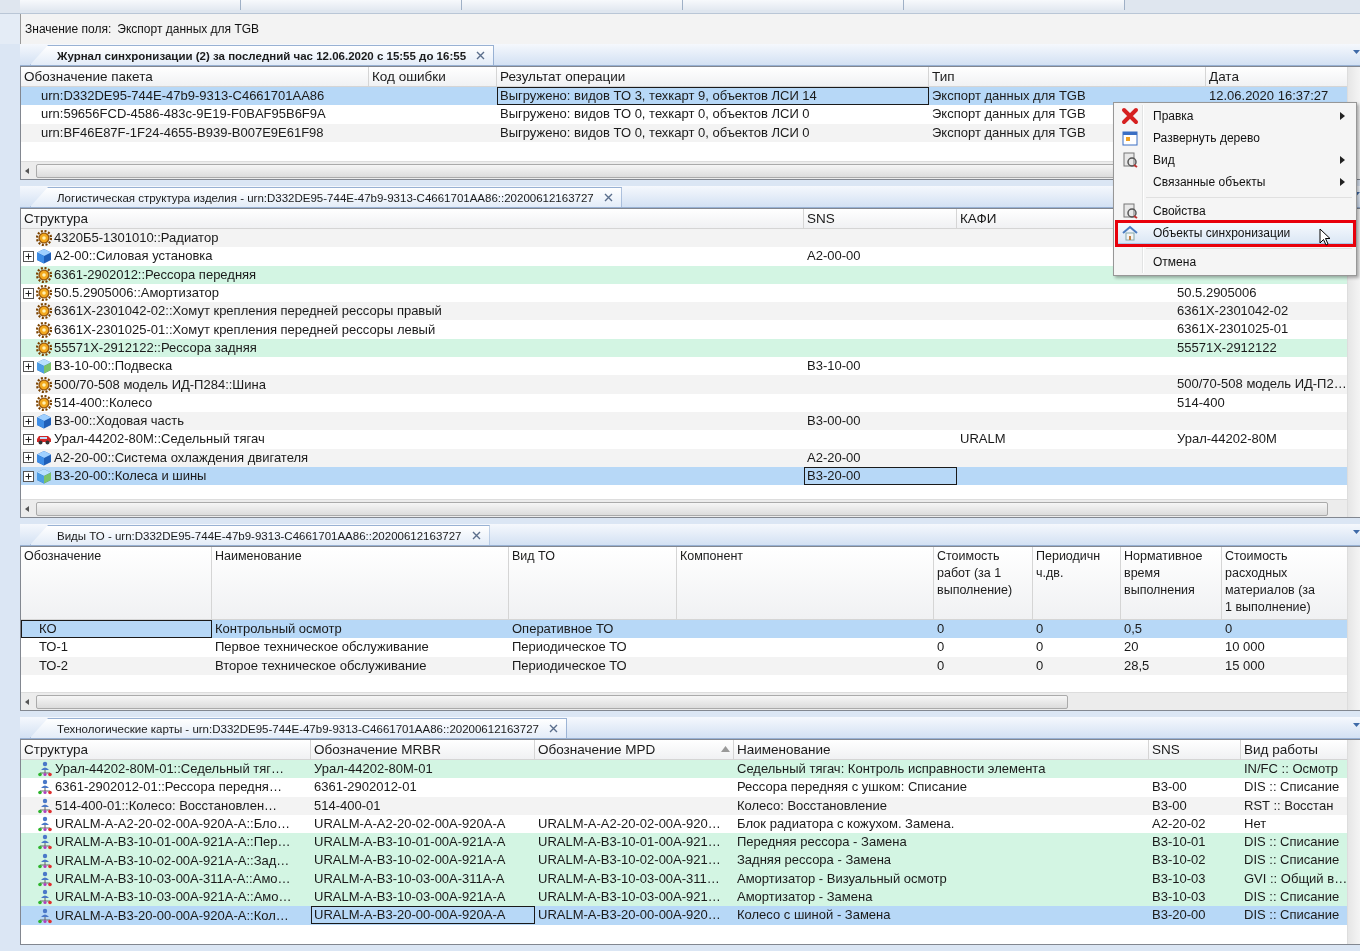 The width and height of the screenshot is (1360, 951). What do you see at coordinates (684, 769) in the screenshot?
I see `table-row: Урал-44202-80М-01::Седельный тяг… Урал-44202-80М-01 Седельный тягач: Контроль исправности элемента IN/FC :: Осмотр` at bounding box center [684, 769].